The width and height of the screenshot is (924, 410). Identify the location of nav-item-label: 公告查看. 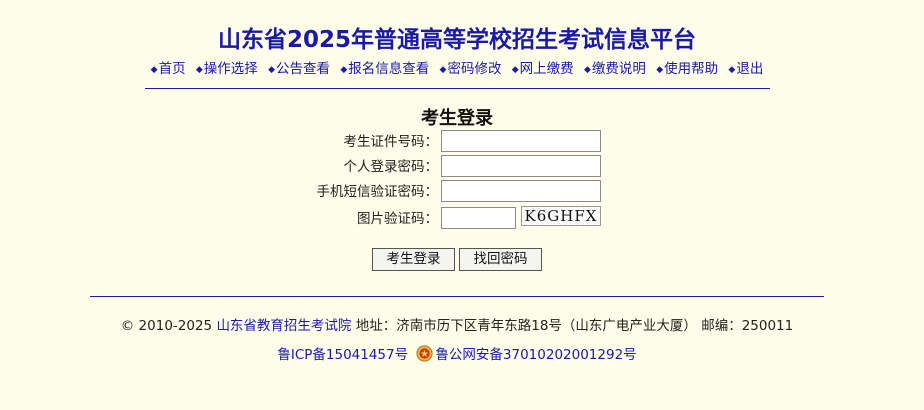
(303, 69).